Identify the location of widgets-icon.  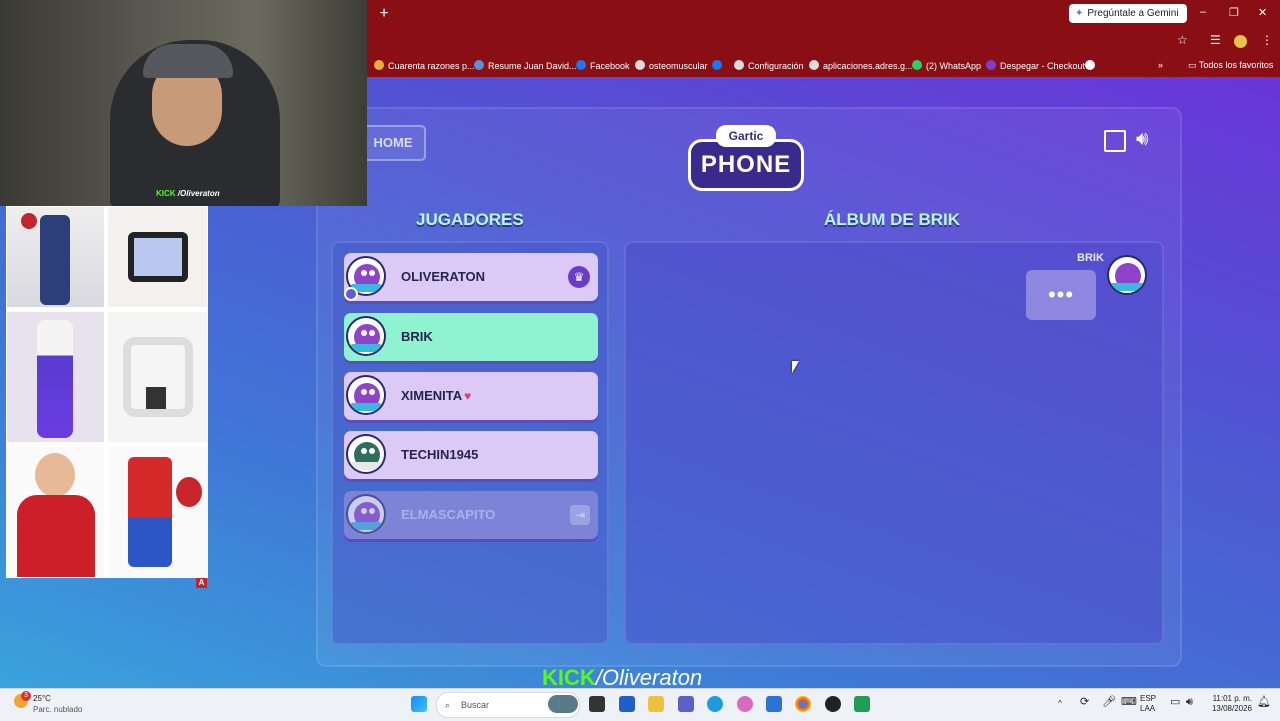
(563, 704).